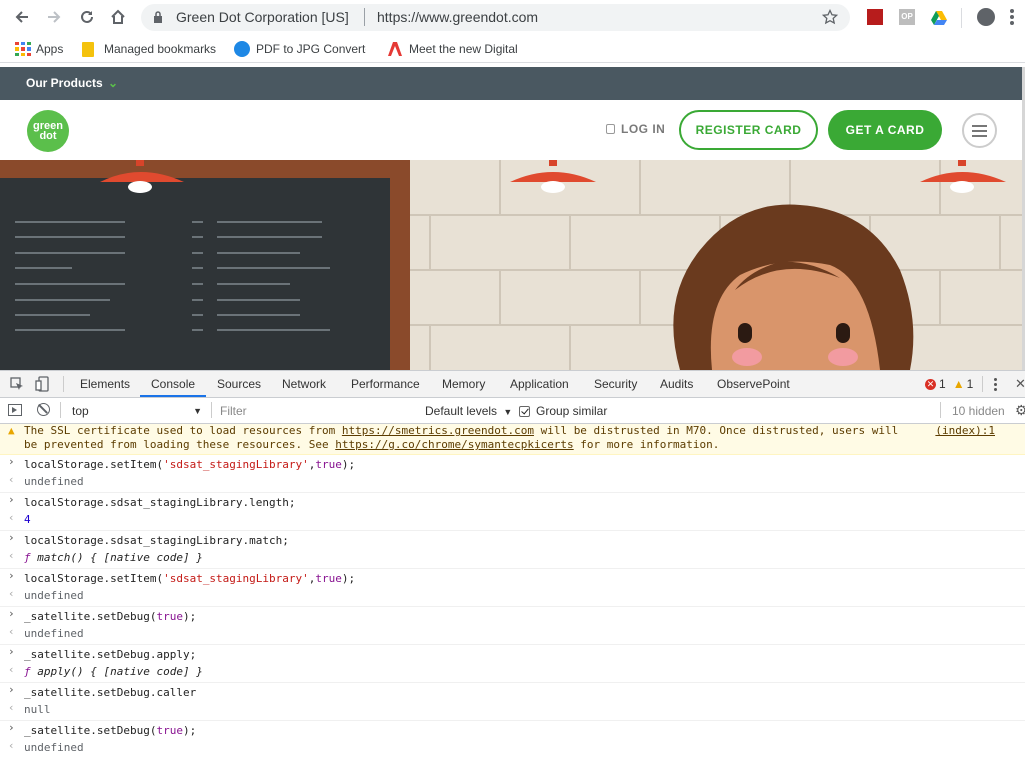 The height and width of the screenshot is (757, 1025). Describe the element at coordinates (451, 17) in the screenshot. I see `url-text: https://www.greendot.com` at that location.